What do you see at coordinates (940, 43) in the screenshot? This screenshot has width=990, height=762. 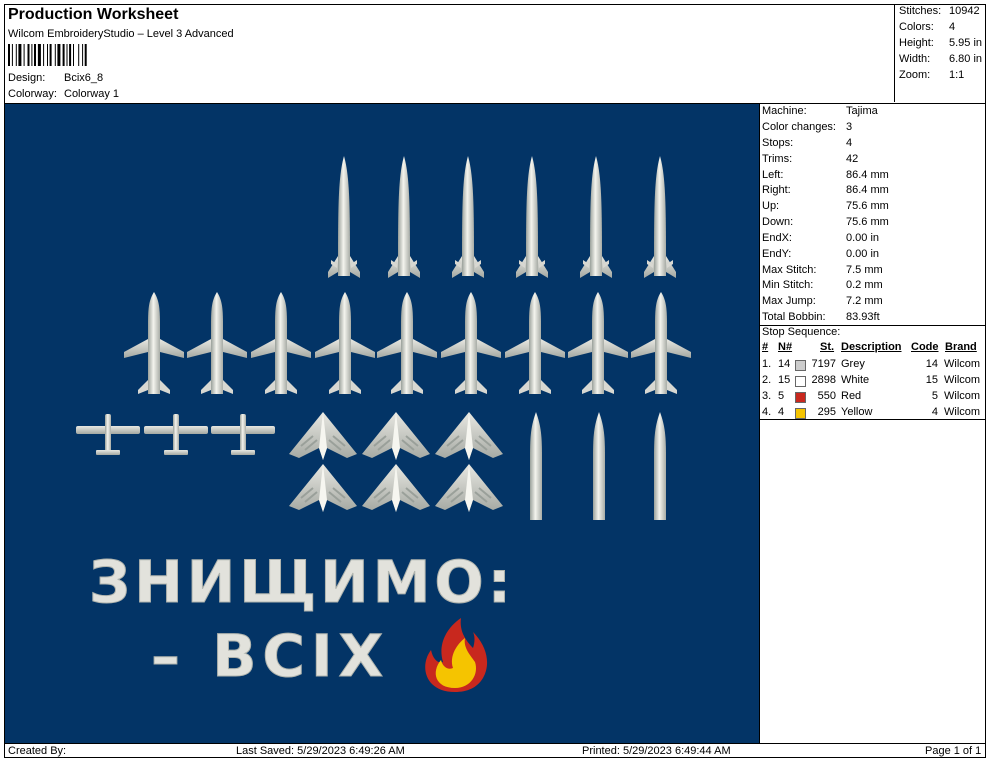 I see `stat-height: Height: 5.95 in` at bounding box center [940, 43].